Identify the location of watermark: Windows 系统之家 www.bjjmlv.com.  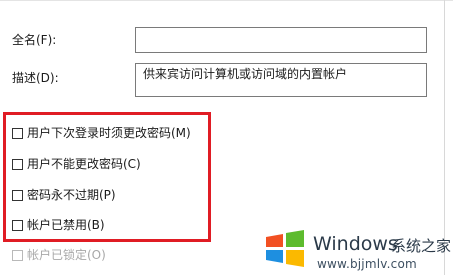
(358, 249).